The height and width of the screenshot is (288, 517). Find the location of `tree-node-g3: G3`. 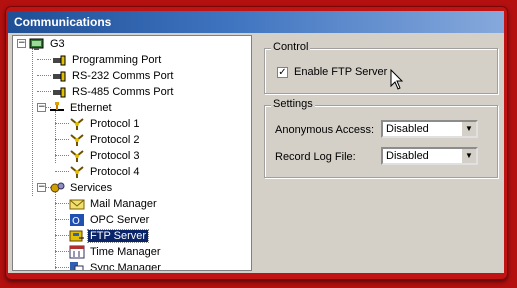

tree-node-g3: G3 is located at coordinates (48, 44).